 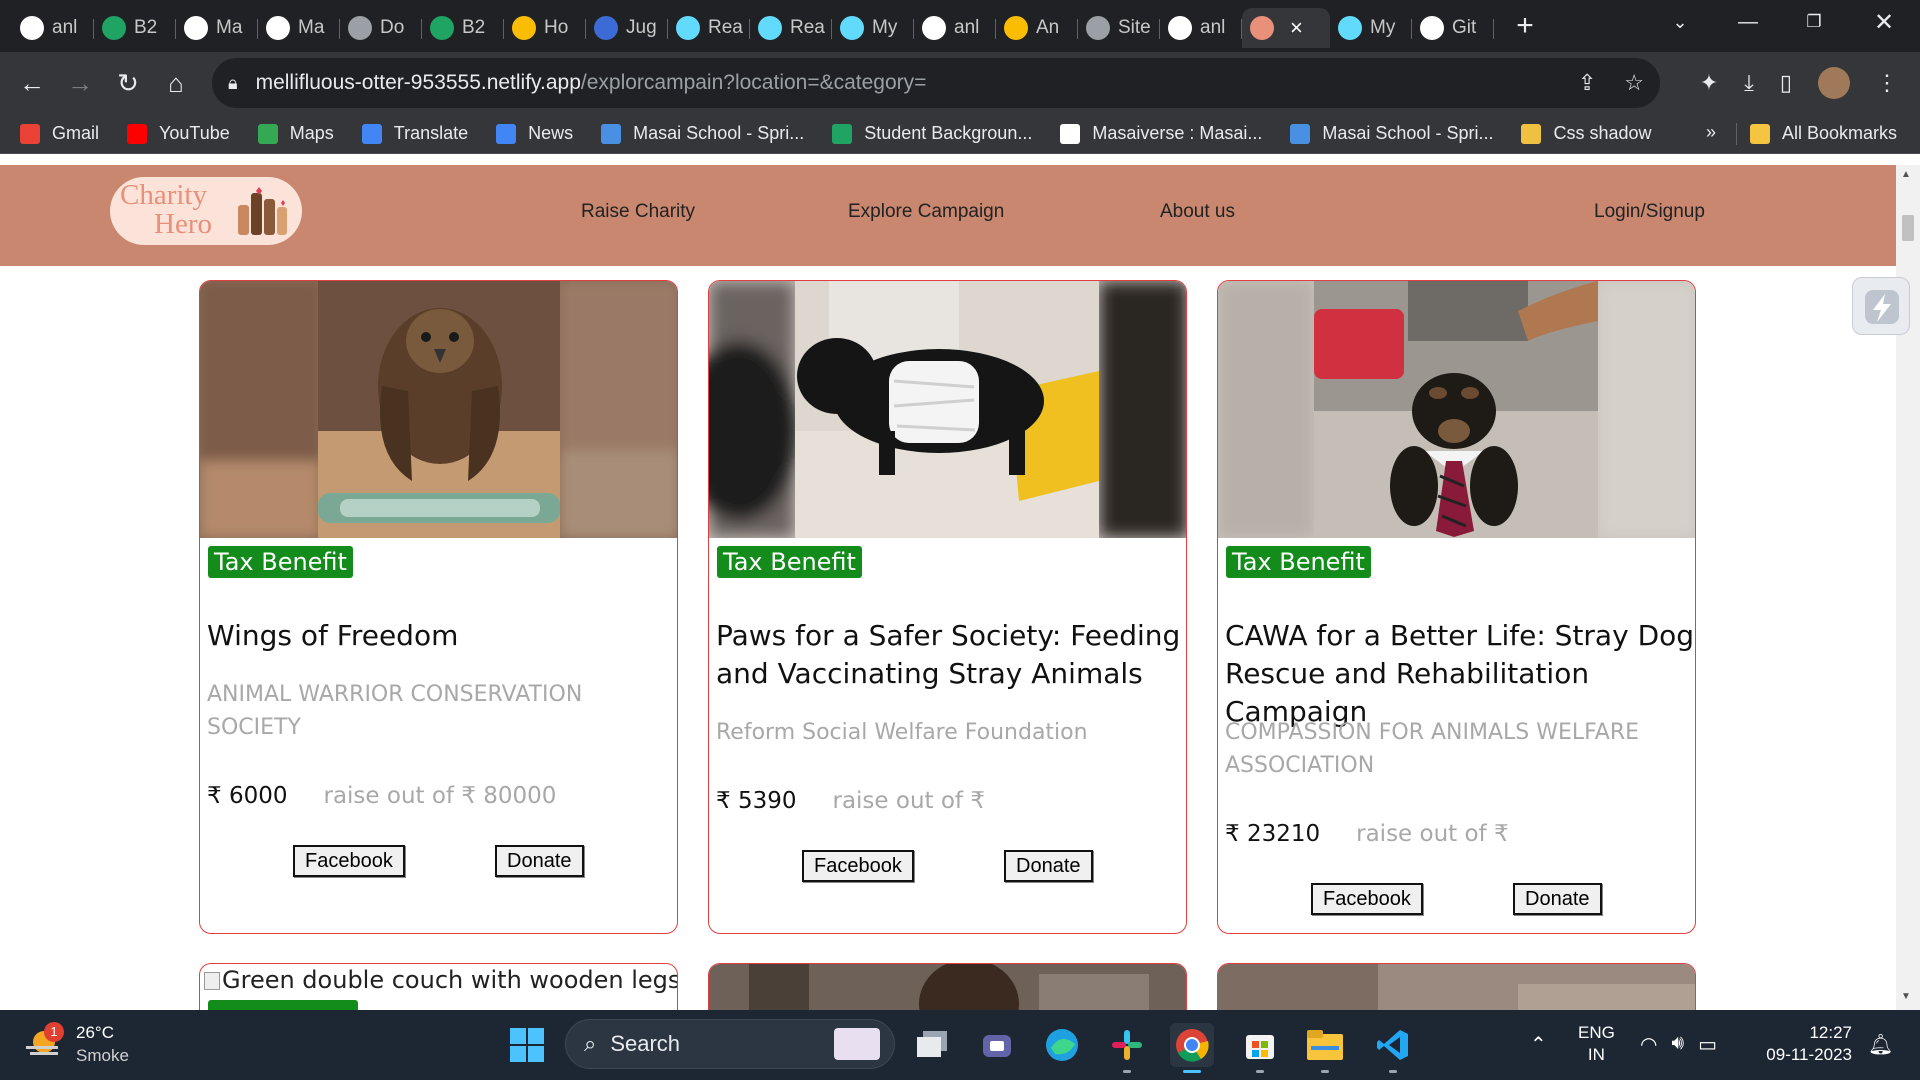 What do you see at coordinates (1037, 28) in the screenshot?
I see `browser-tab: An` at bounding box center [1037, 28].